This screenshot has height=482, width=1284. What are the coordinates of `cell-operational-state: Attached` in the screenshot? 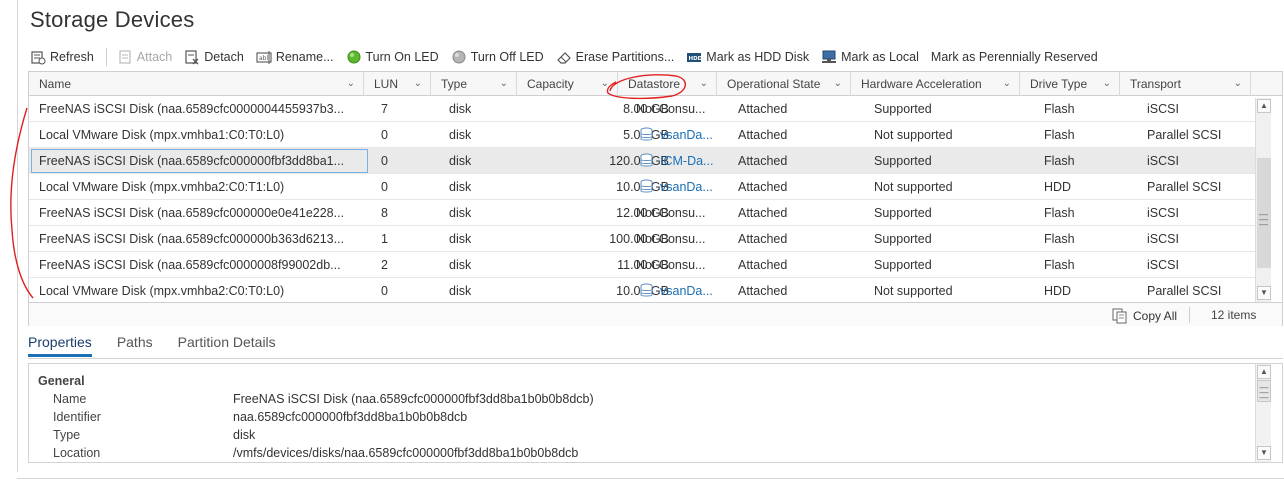 It's located at (762, 187).